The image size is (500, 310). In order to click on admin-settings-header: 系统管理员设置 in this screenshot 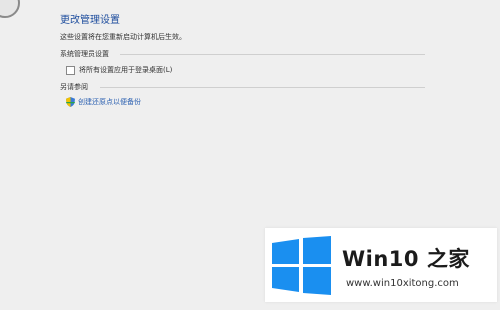, I will do `click(84, 54)`.